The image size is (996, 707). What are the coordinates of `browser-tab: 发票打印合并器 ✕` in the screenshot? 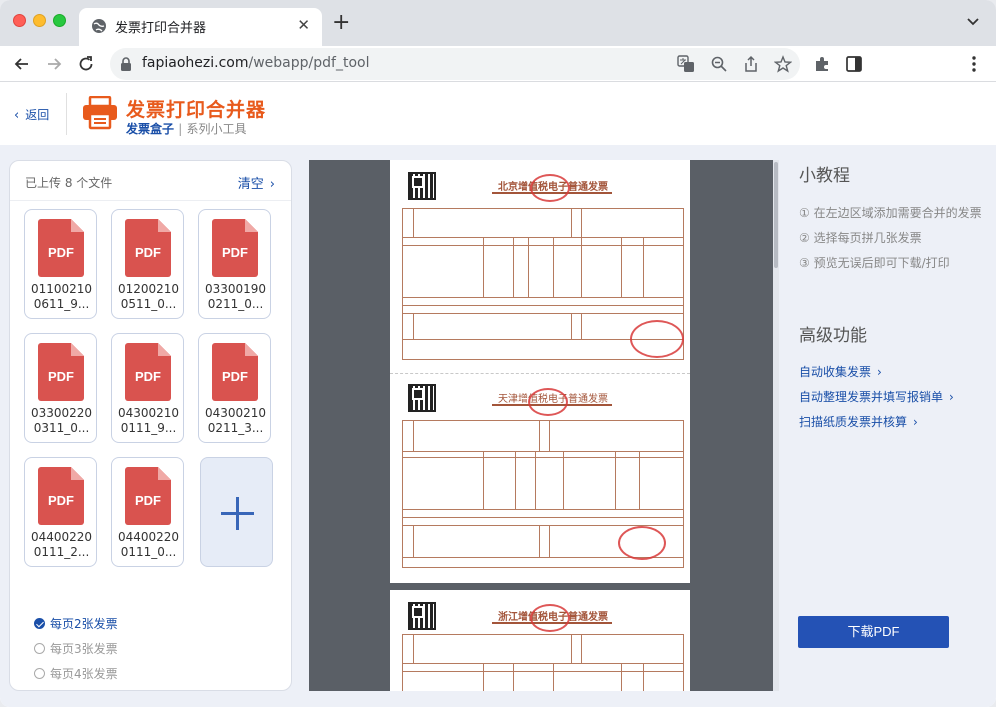 It's located at (200, 27).